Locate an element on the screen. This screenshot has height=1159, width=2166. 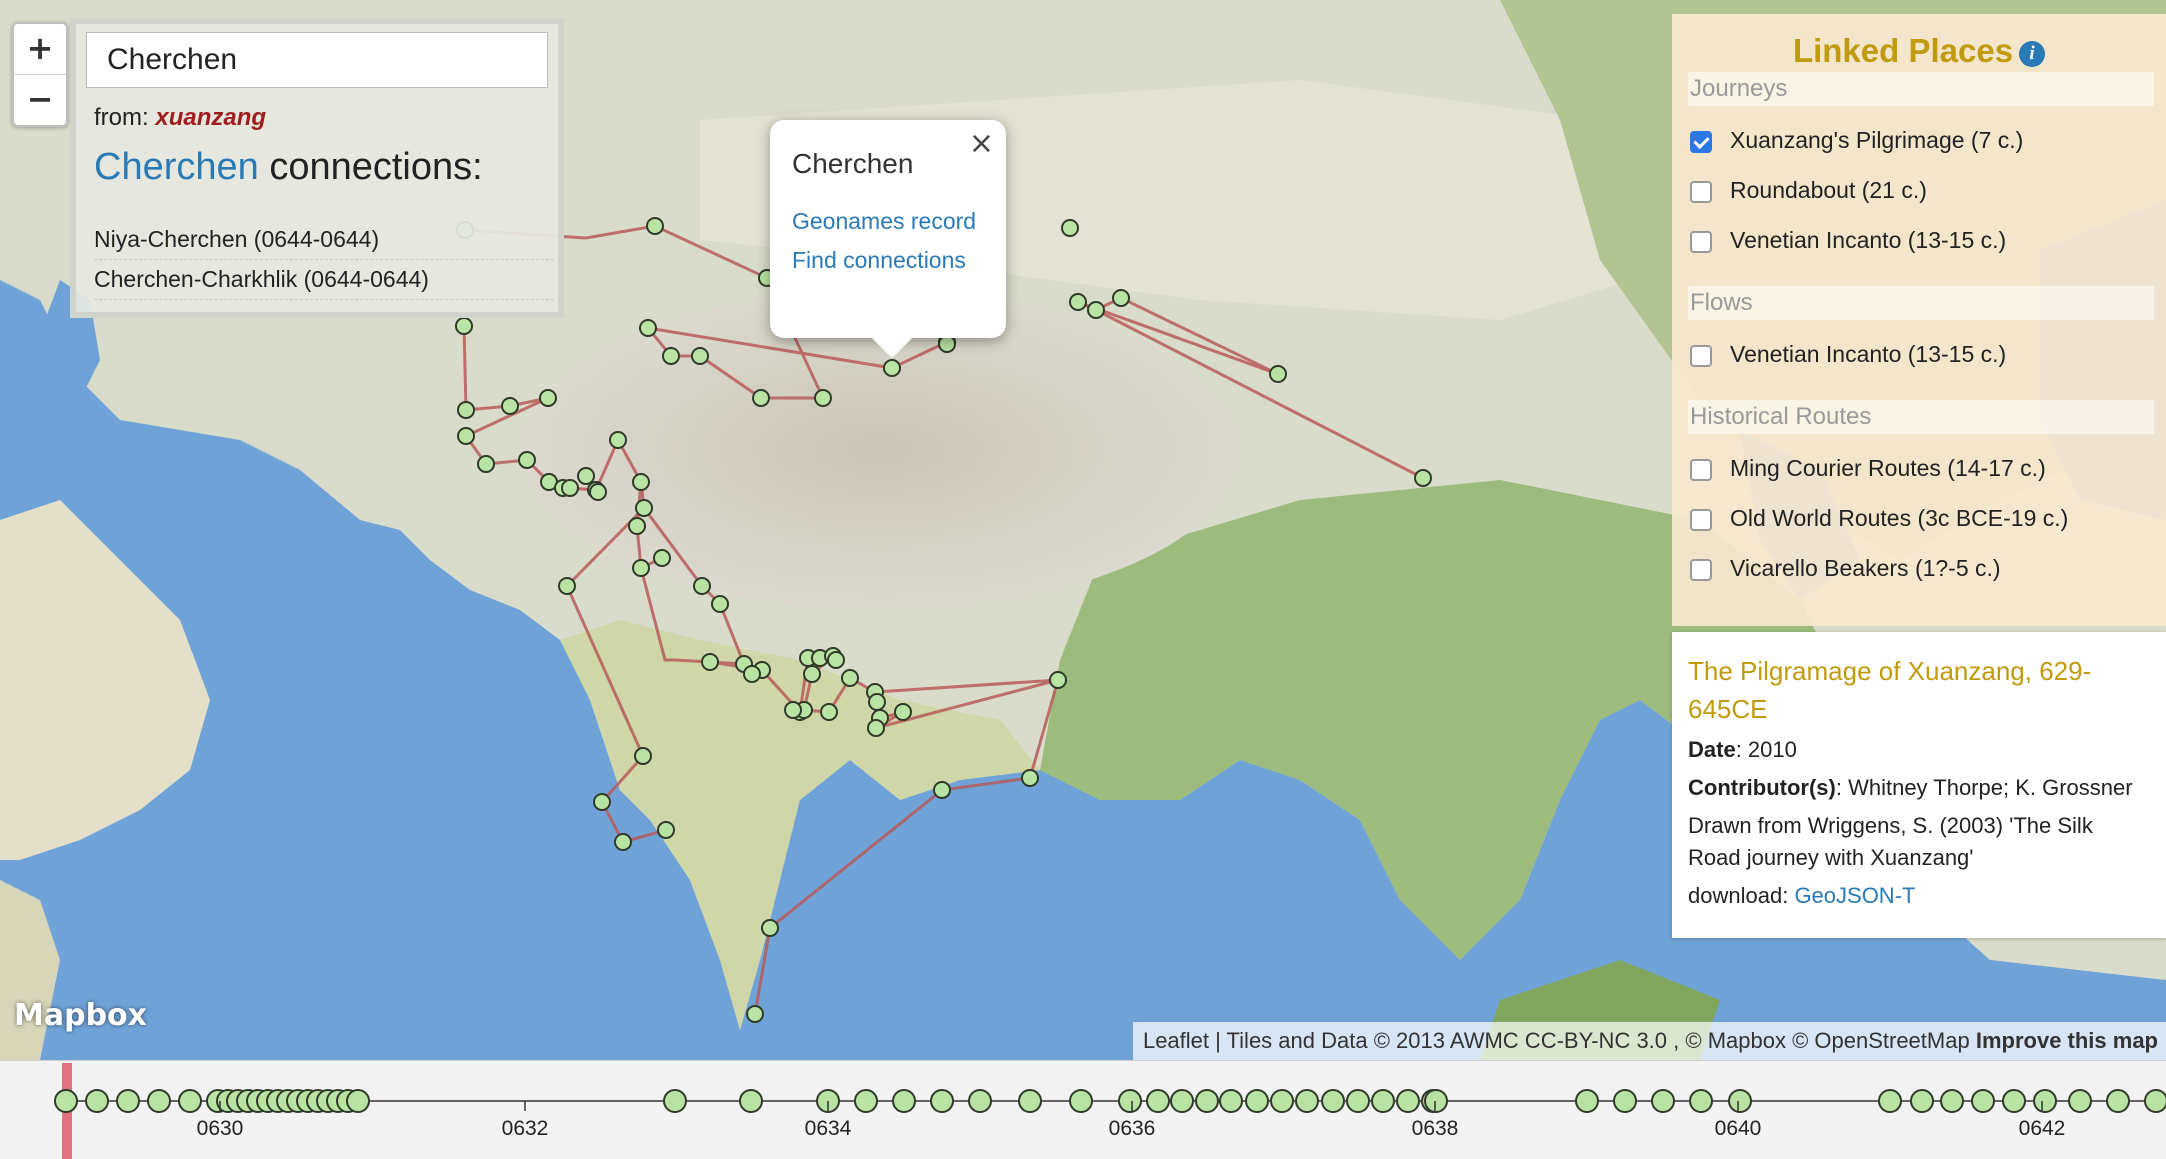
popup-close-button: × is located at coordinates (981, 143).